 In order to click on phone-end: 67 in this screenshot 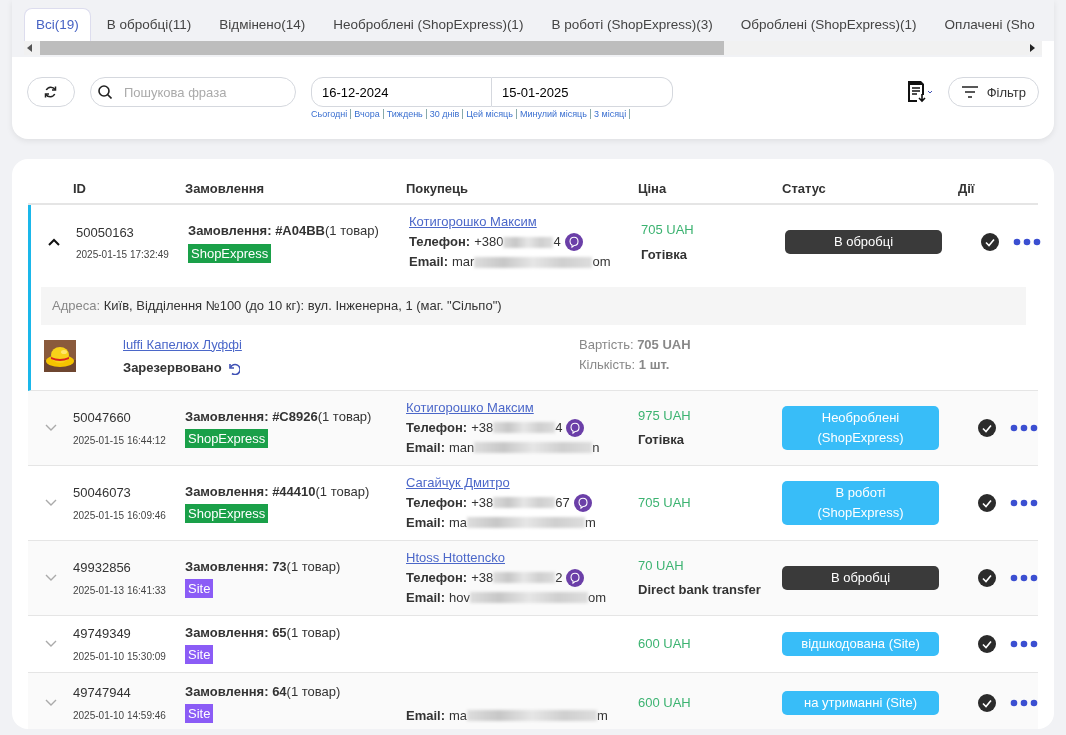, I will do `click(562, 502)`.